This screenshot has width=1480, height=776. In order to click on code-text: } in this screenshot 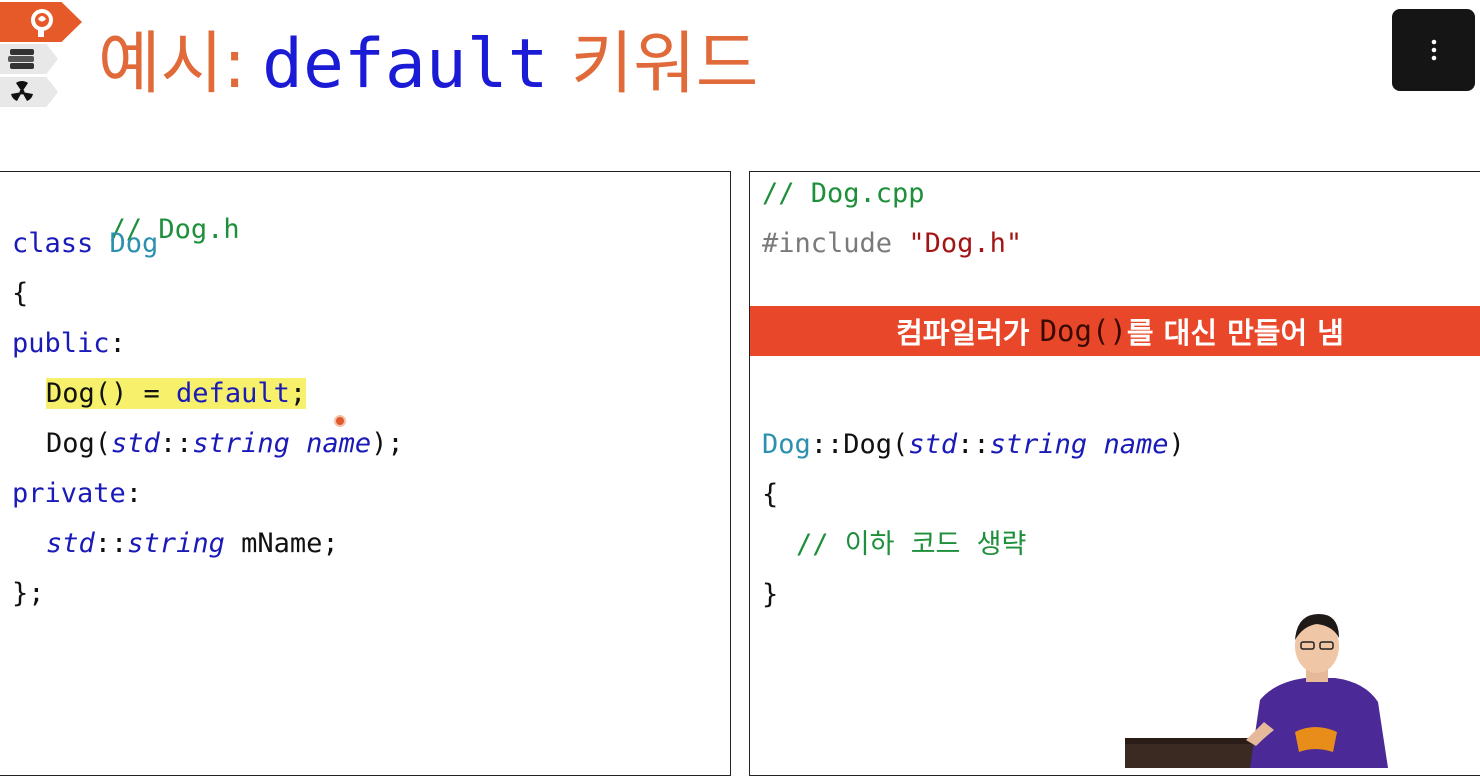, I will do `click(770, 594)`.